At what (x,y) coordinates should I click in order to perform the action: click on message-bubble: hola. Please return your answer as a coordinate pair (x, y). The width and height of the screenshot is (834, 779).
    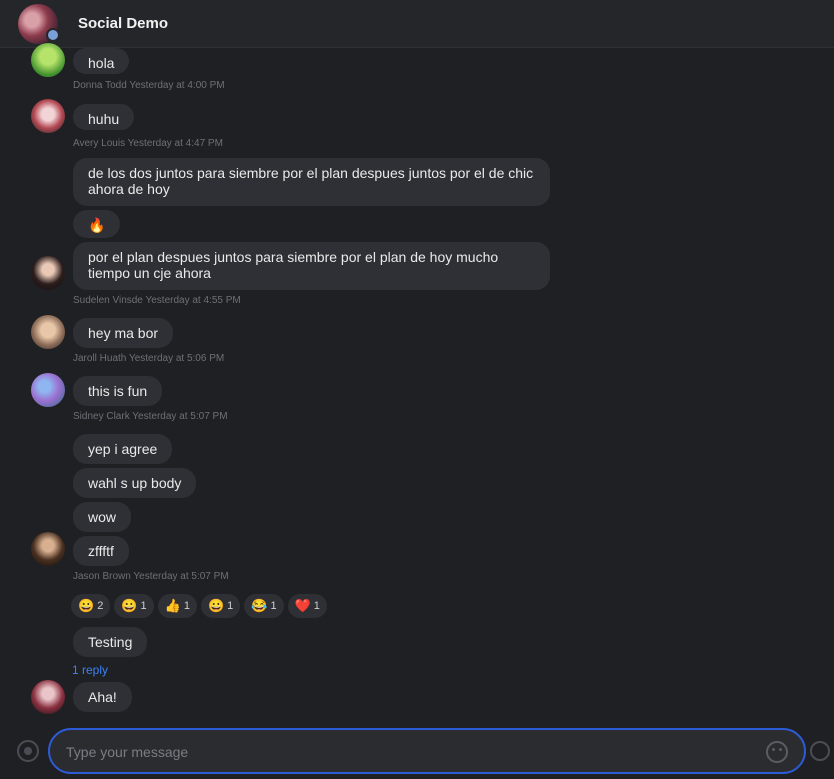
    Looking at the image, I should click on (101, 61).